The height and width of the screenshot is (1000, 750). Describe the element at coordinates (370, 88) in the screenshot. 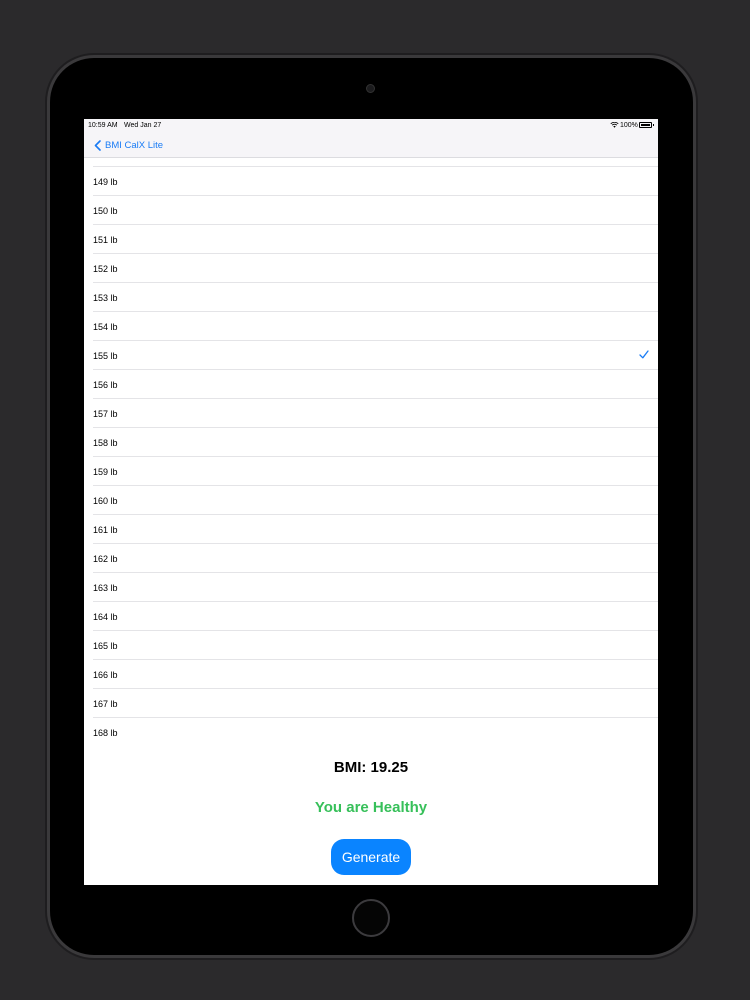

I see `front-camera` at that location.